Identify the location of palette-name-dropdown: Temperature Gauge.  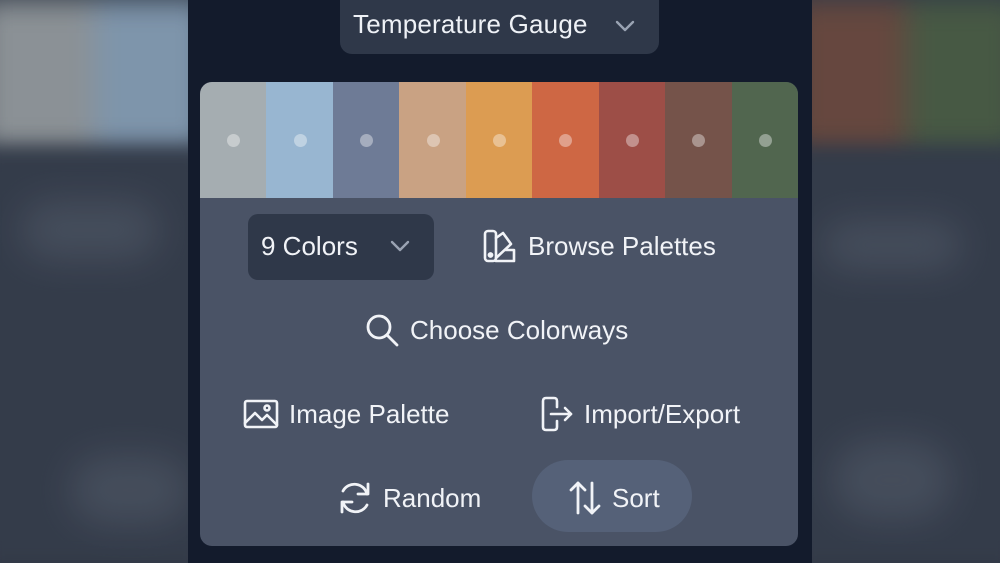
(499, 27).